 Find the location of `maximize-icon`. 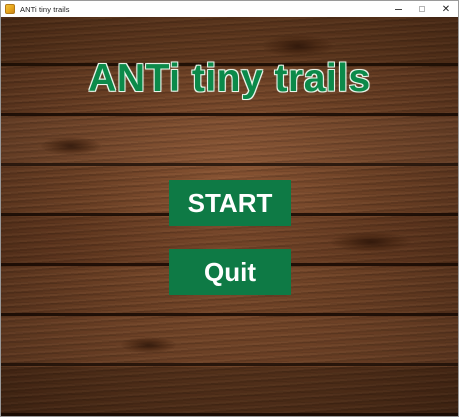

maximize-icon is located at coordinates (422, 9).